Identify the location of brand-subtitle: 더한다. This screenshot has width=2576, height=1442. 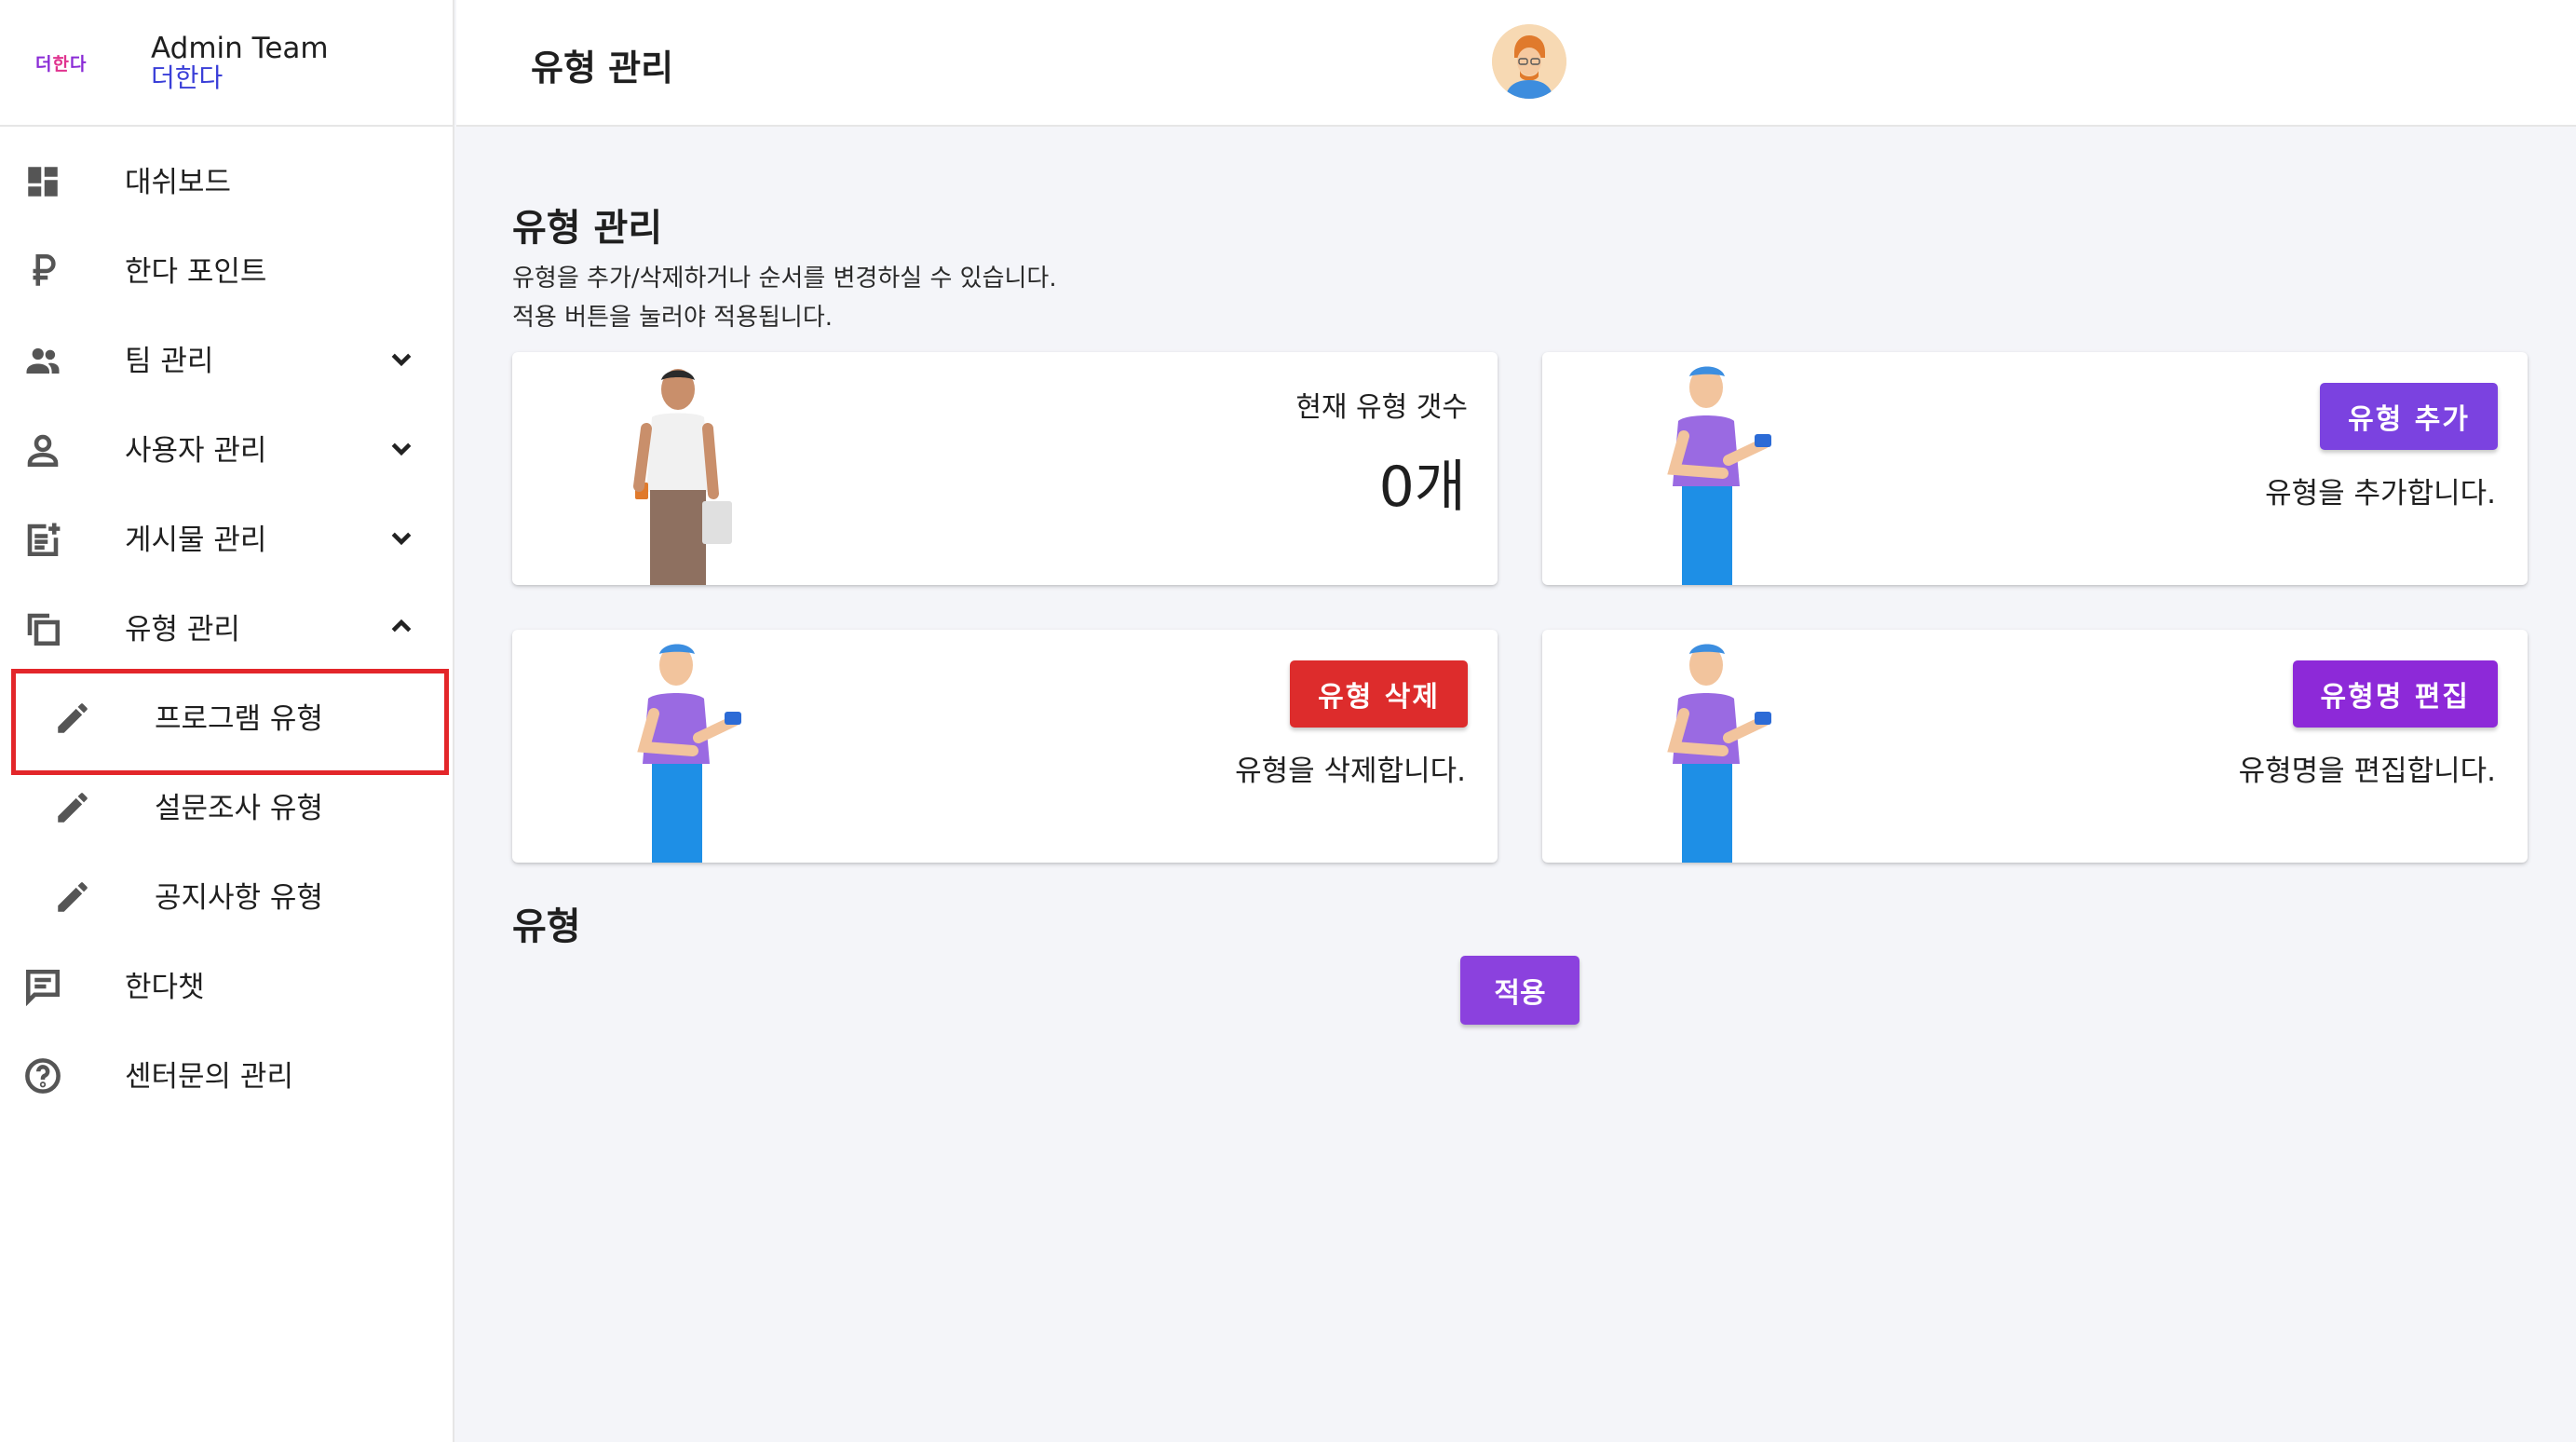
(187, 77).